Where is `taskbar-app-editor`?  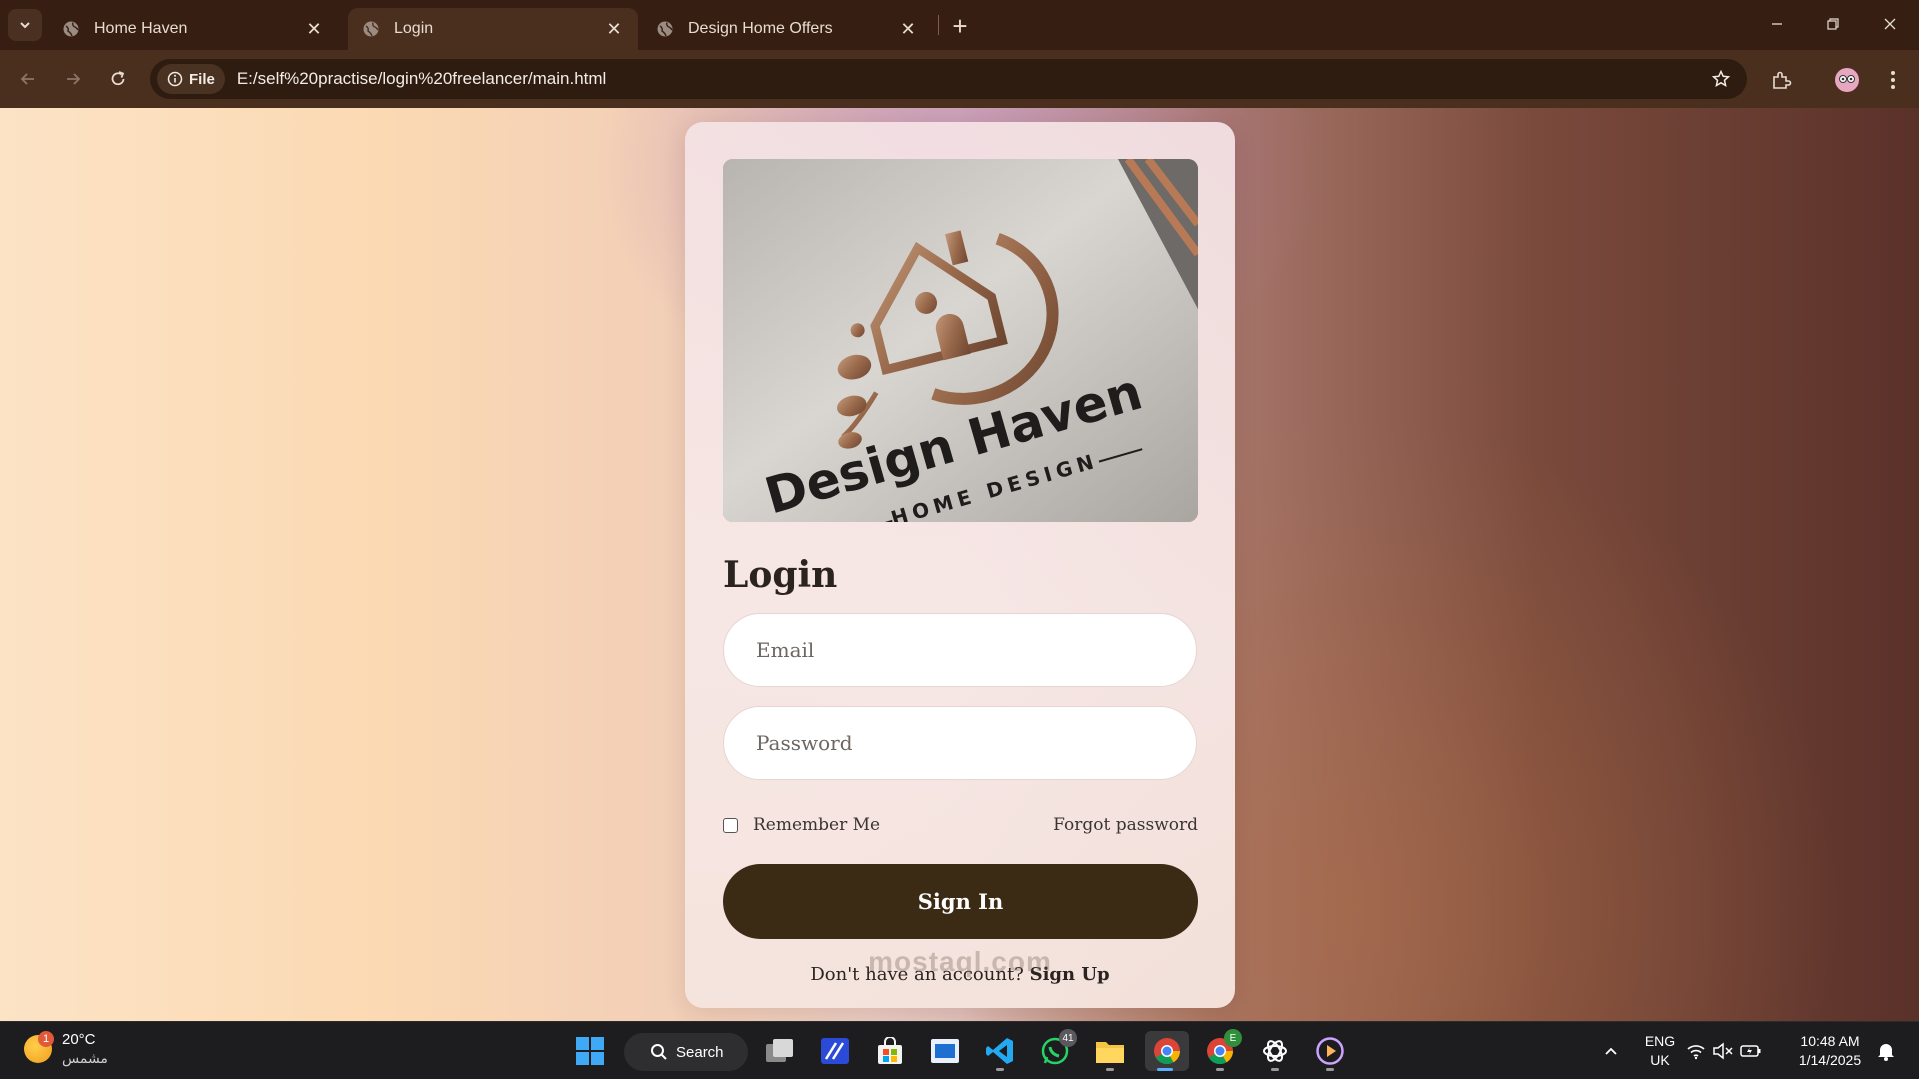 taskbar-app-editor is located at coordinates (835, 1051).